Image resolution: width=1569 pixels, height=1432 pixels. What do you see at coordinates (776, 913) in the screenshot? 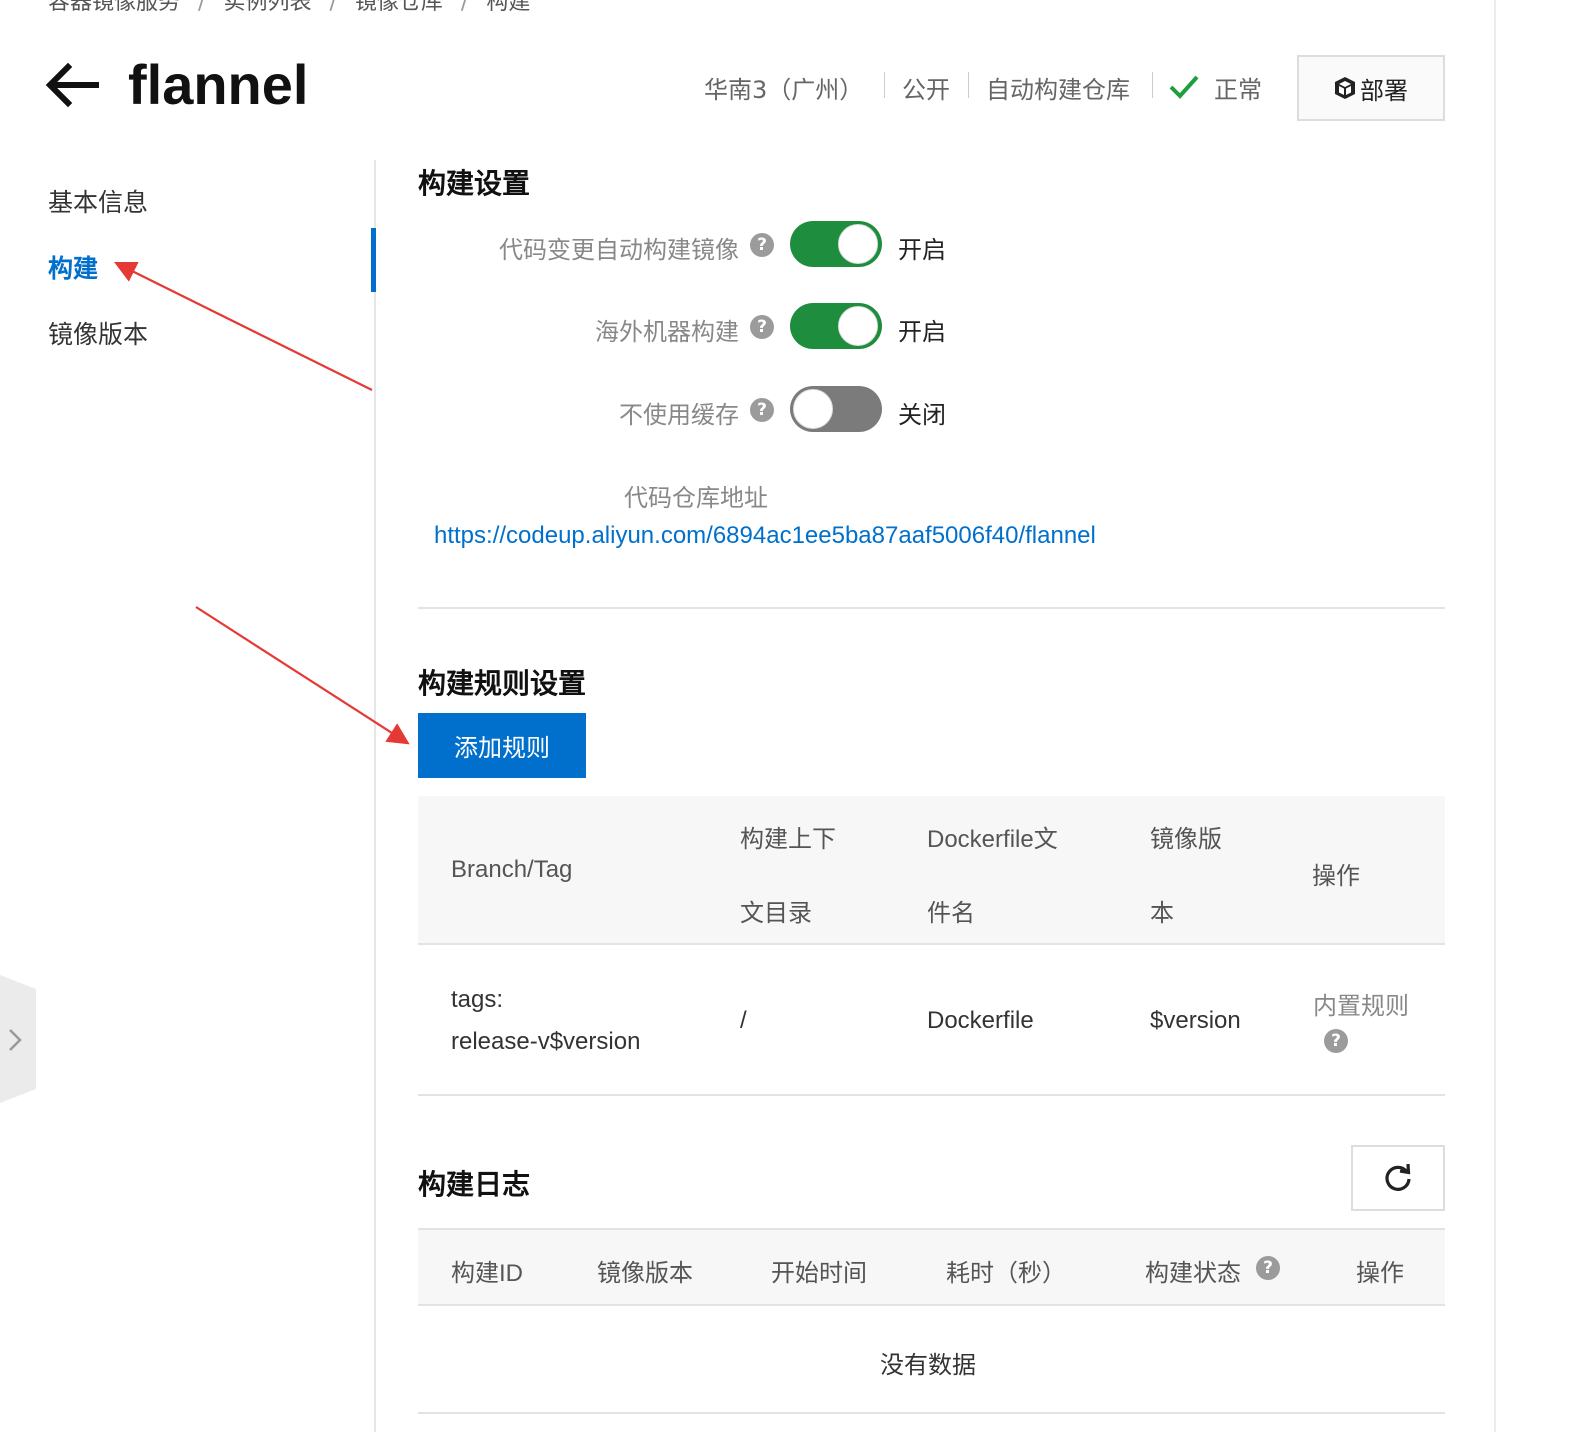
I see `col-build-context: 文目录` at bounding box center [776, 913].